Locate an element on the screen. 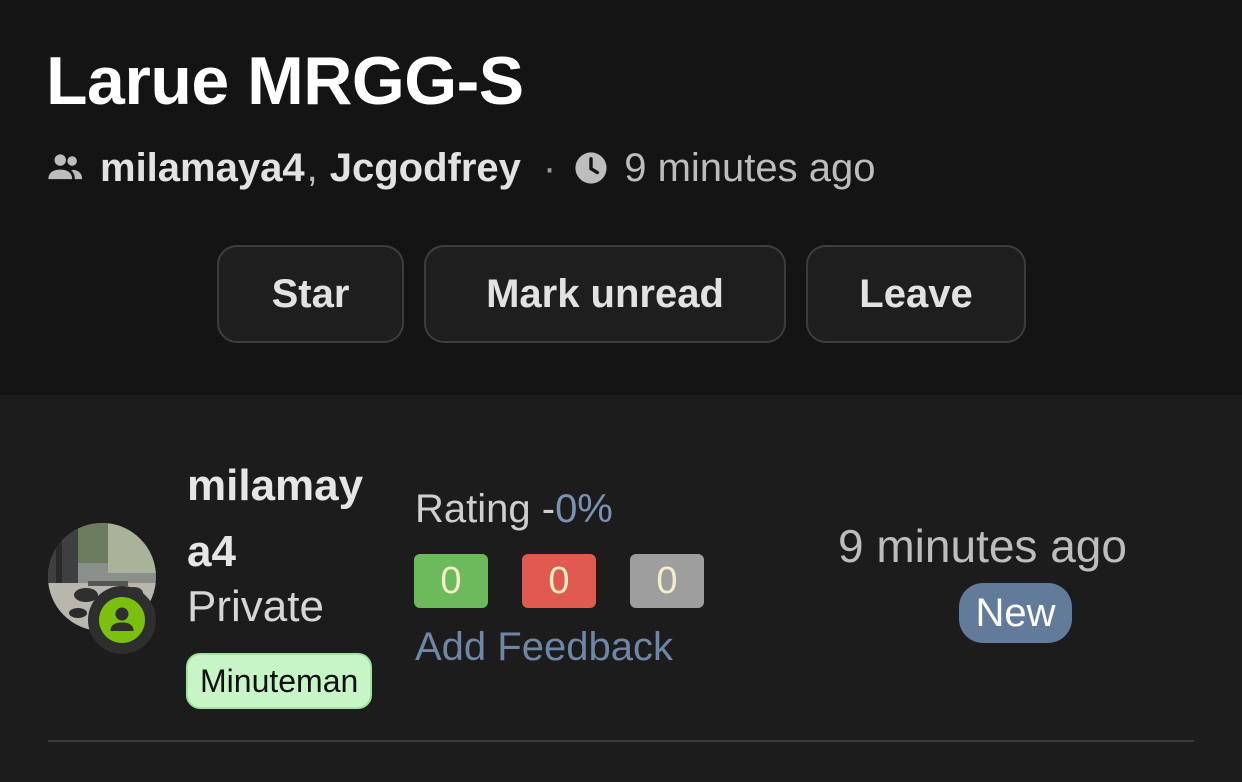 The height and width of the screenshot is (782, 1242). leave-button: Leave is located at coordinates (916, 294).